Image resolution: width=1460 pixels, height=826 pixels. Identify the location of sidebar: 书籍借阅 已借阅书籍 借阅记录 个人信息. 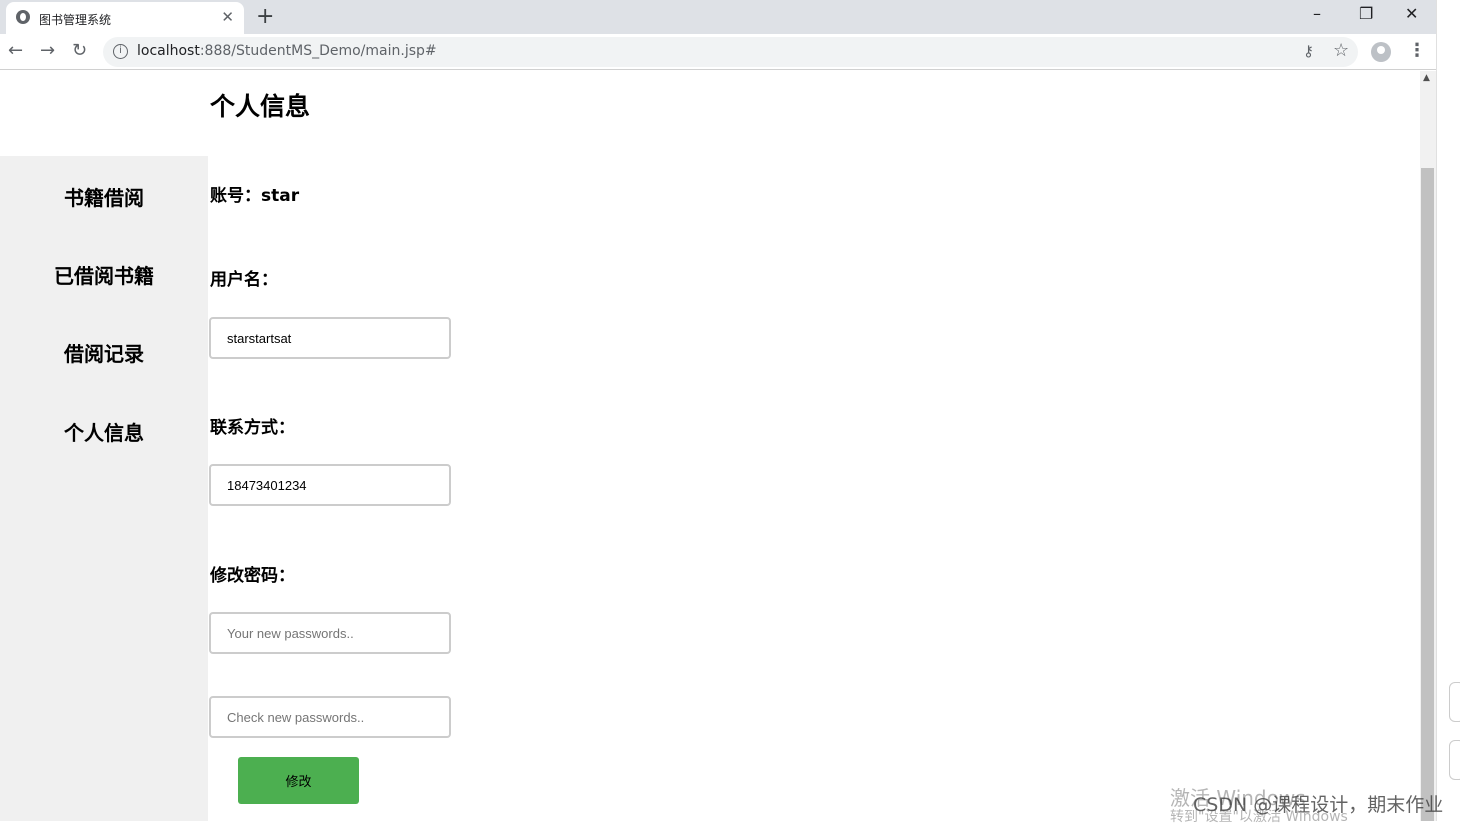
(104, 488).